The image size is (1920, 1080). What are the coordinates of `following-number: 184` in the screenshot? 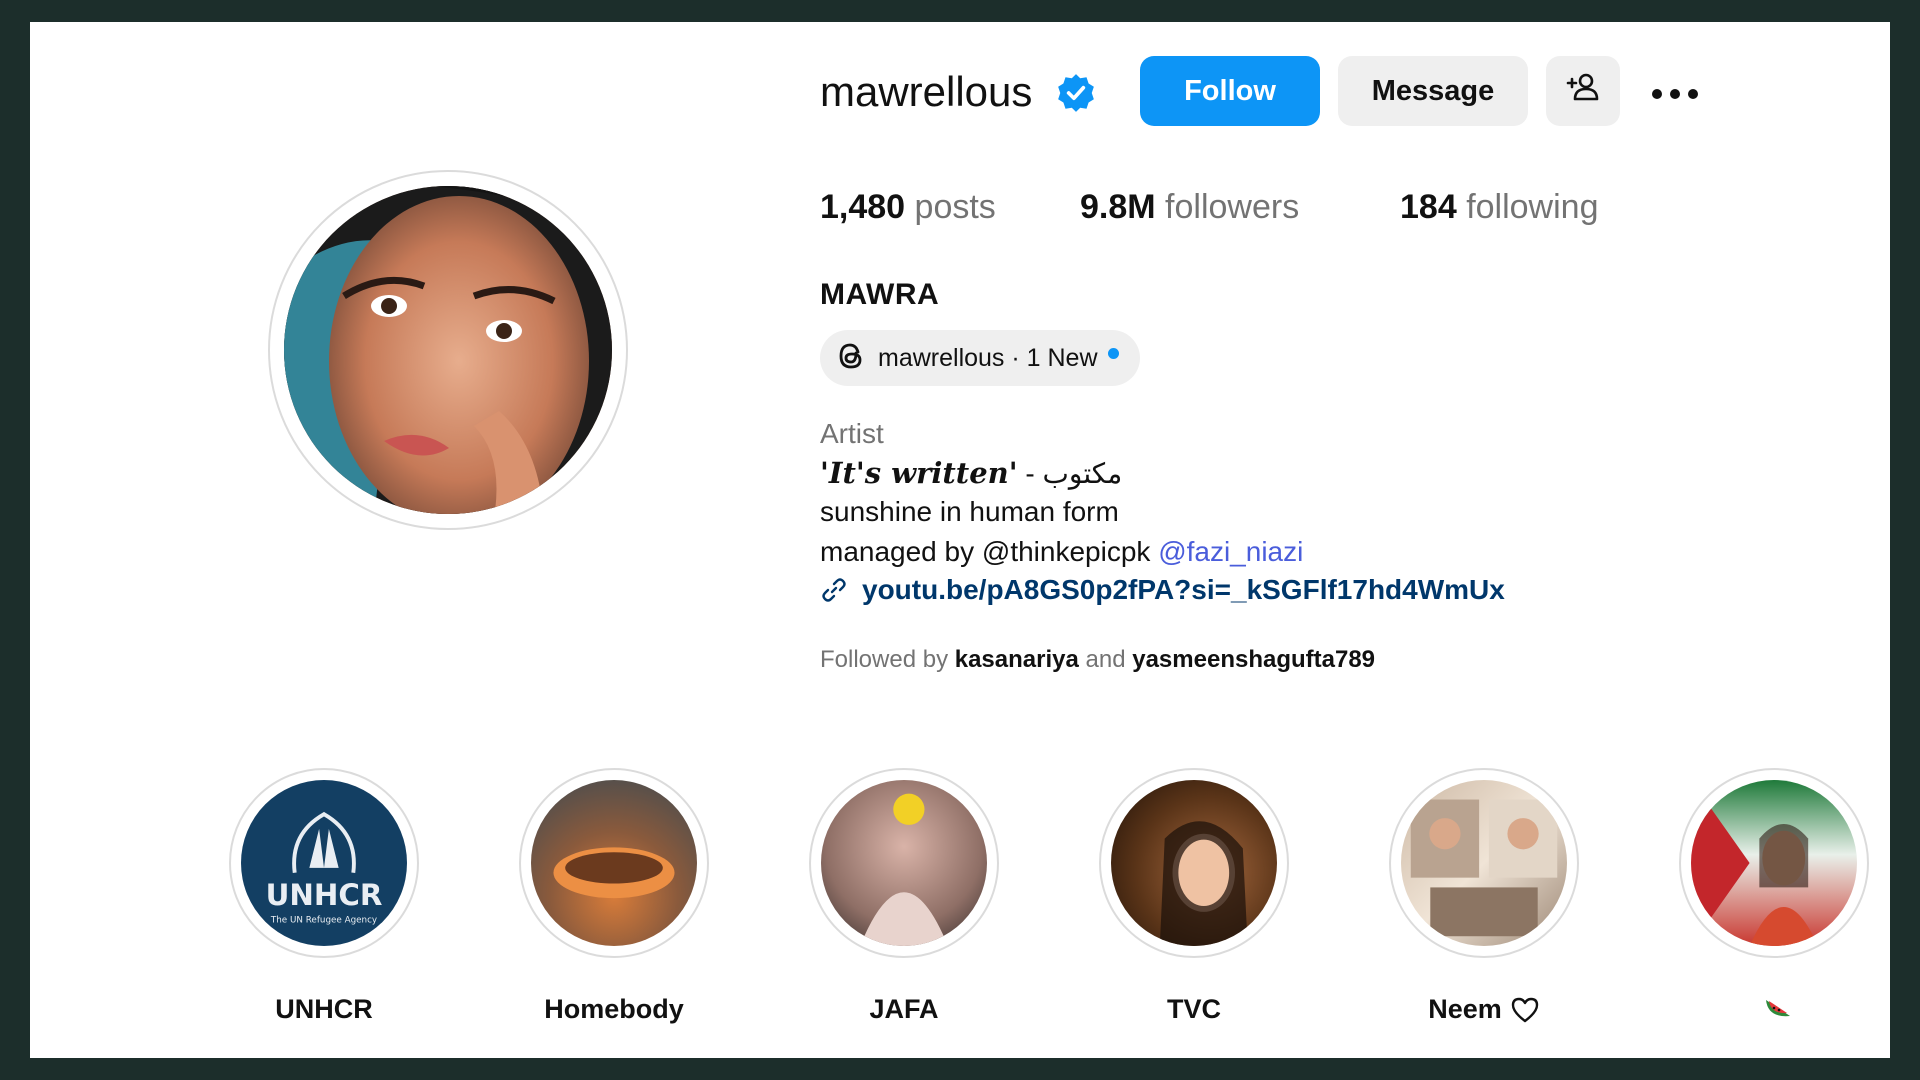 It's located at (1428, 207).